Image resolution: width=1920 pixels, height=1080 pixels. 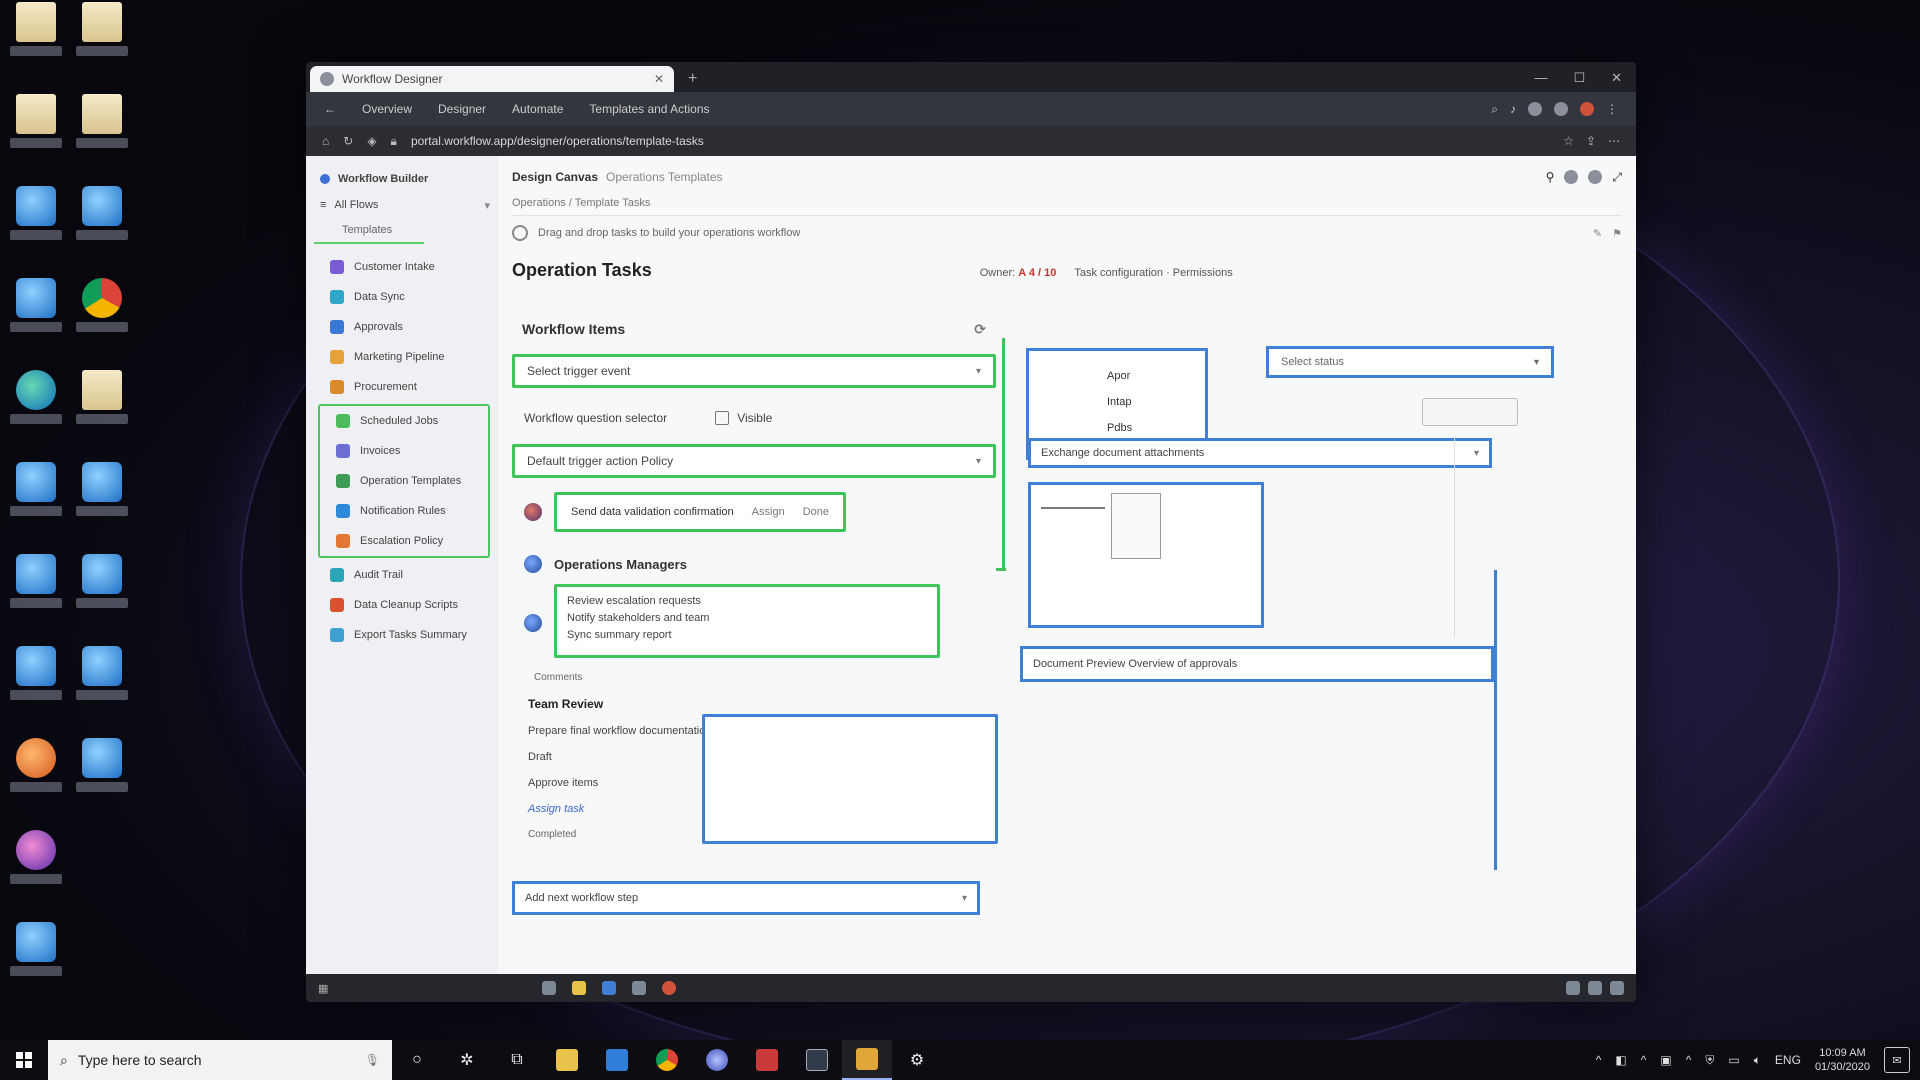 I want to click on sidebar-item: Export Tasks Summary, so click(x=402, y=635).